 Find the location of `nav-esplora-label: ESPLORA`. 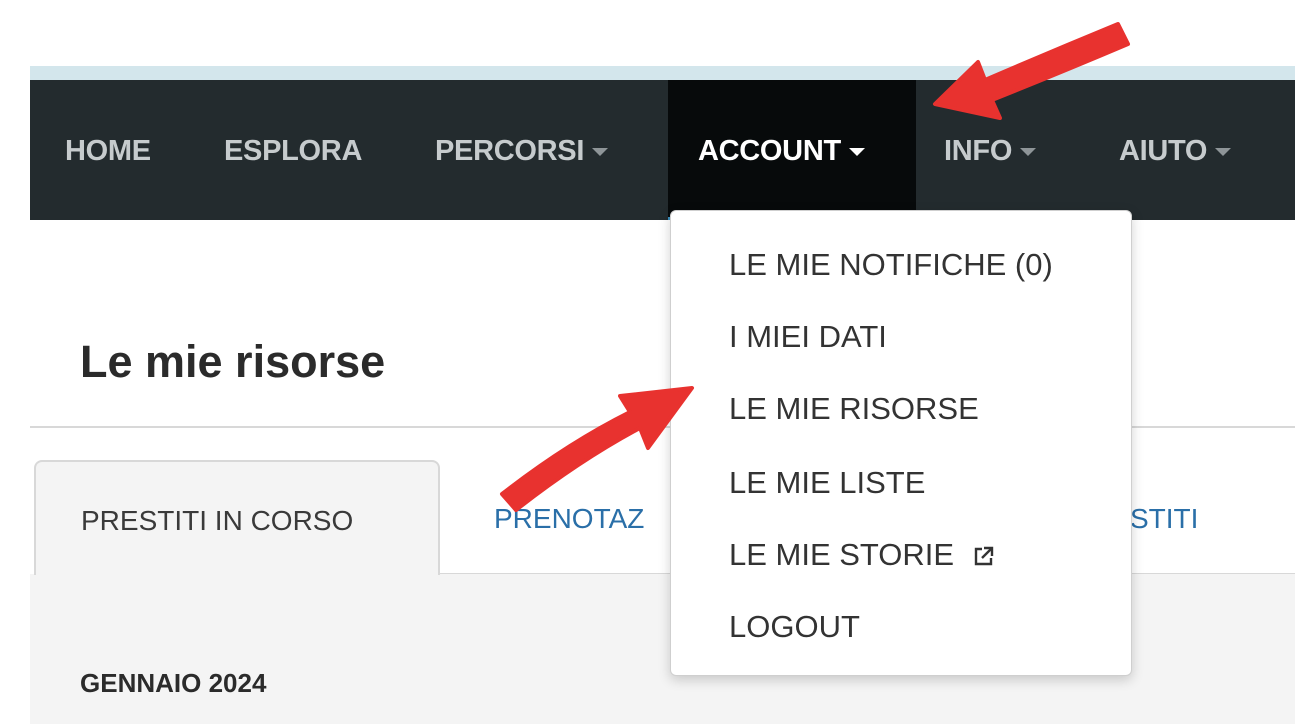

nav-esplora-label: ESPLORA is located at coordinates (293, 151).